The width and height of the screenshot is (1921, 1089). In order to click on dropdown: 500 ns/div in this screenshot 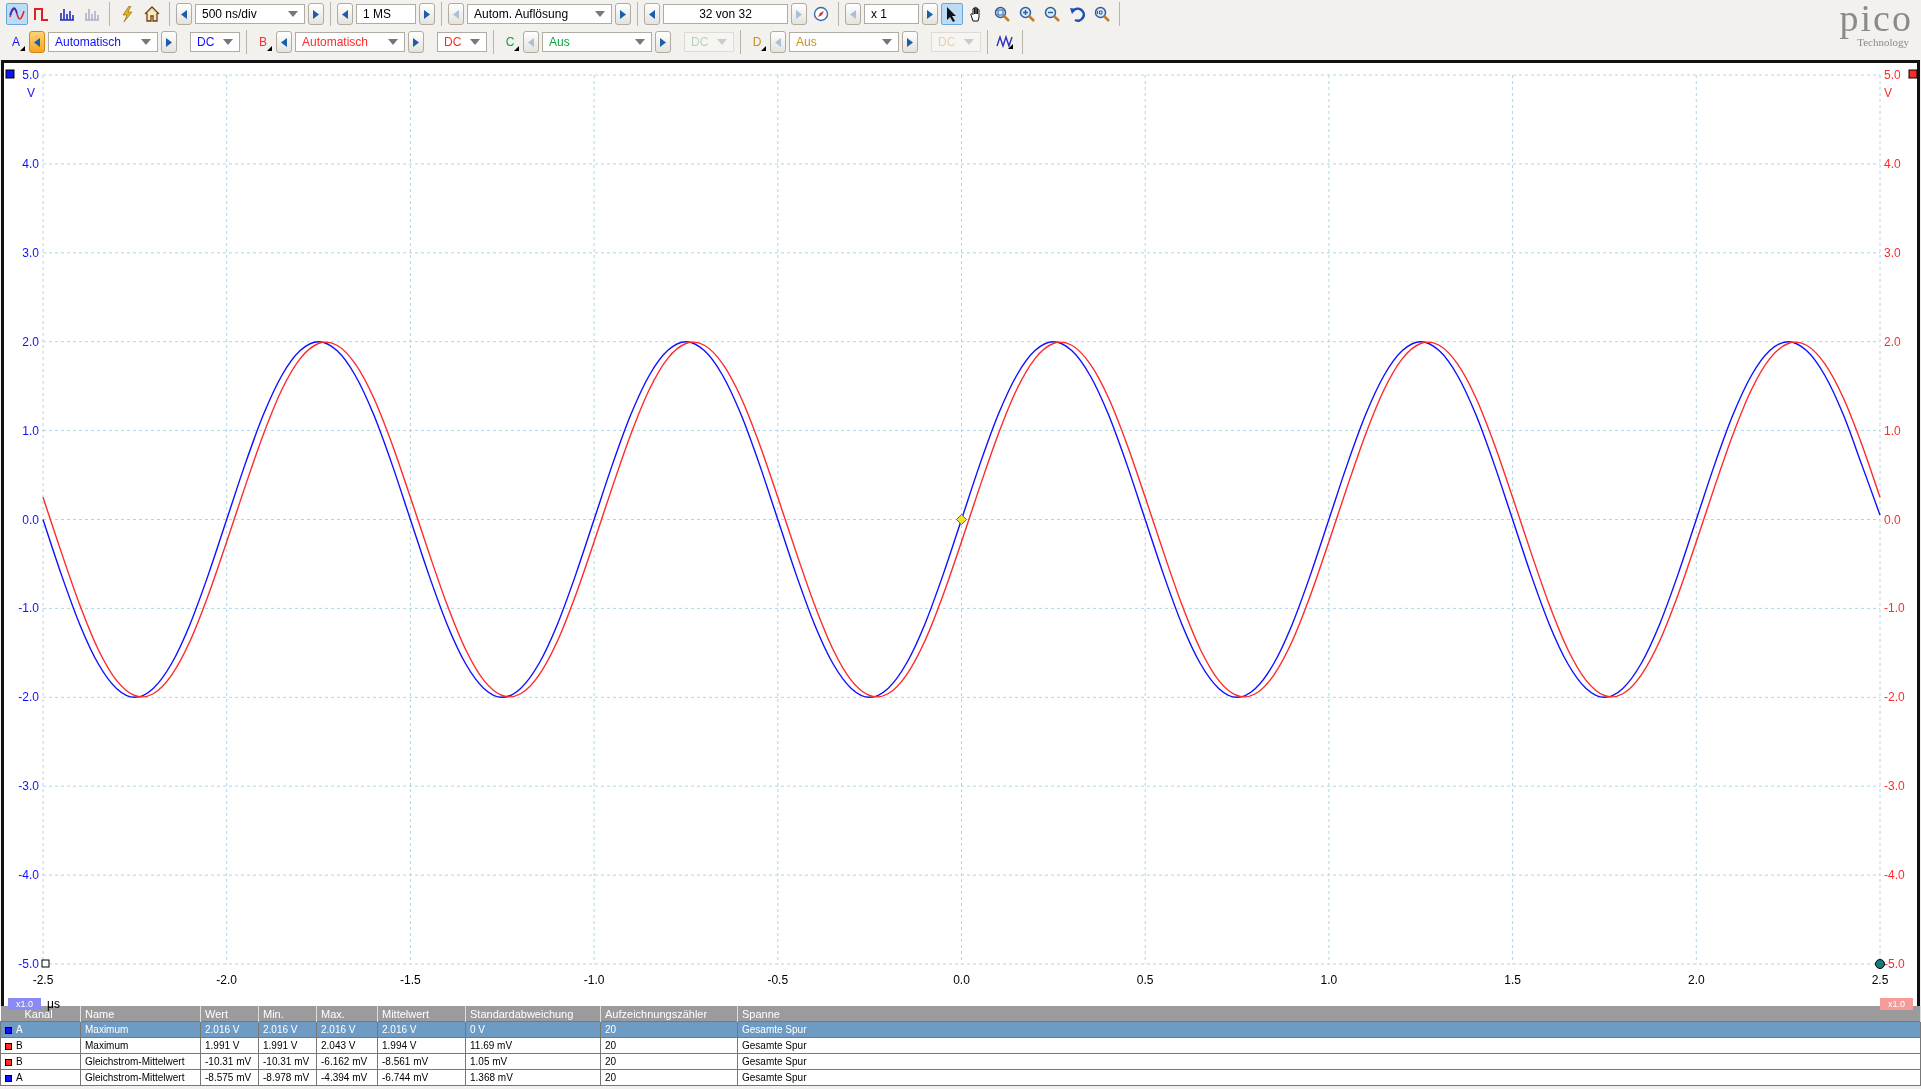, I will do `click(250, 14)`.